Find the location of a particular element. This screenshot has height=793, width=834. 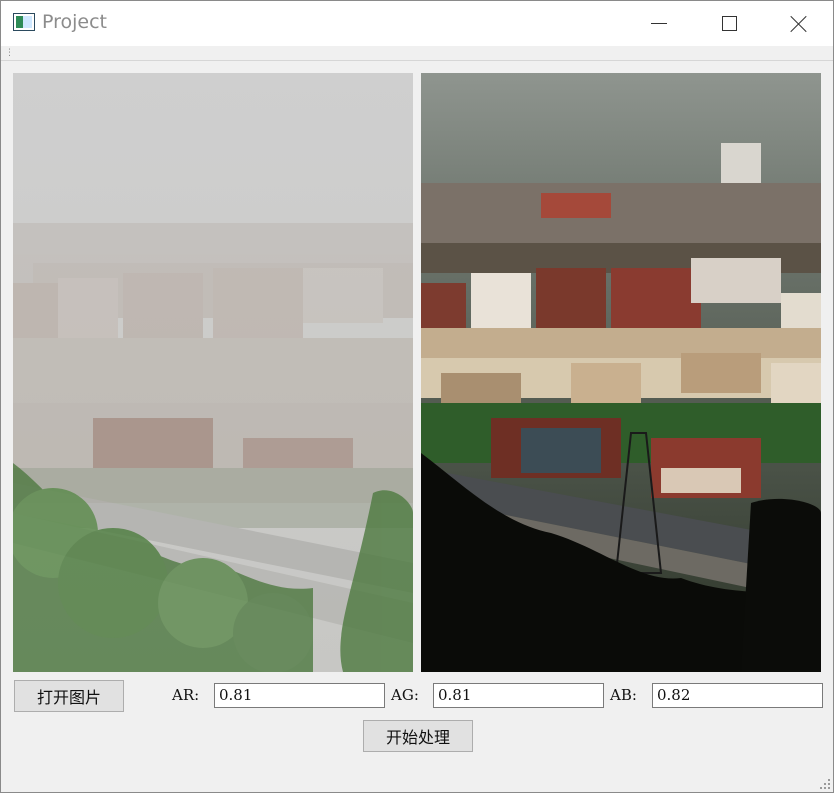

ar-input: 0.81 is located at coordinates (299, 695).